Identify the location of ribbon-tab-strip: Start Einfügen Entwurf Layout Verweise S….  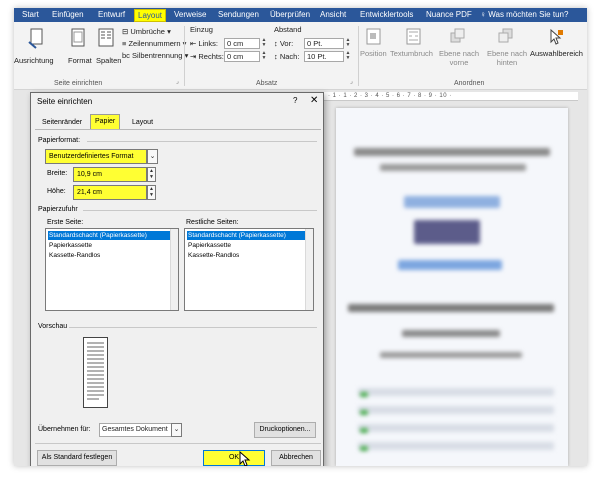
(300, 15).